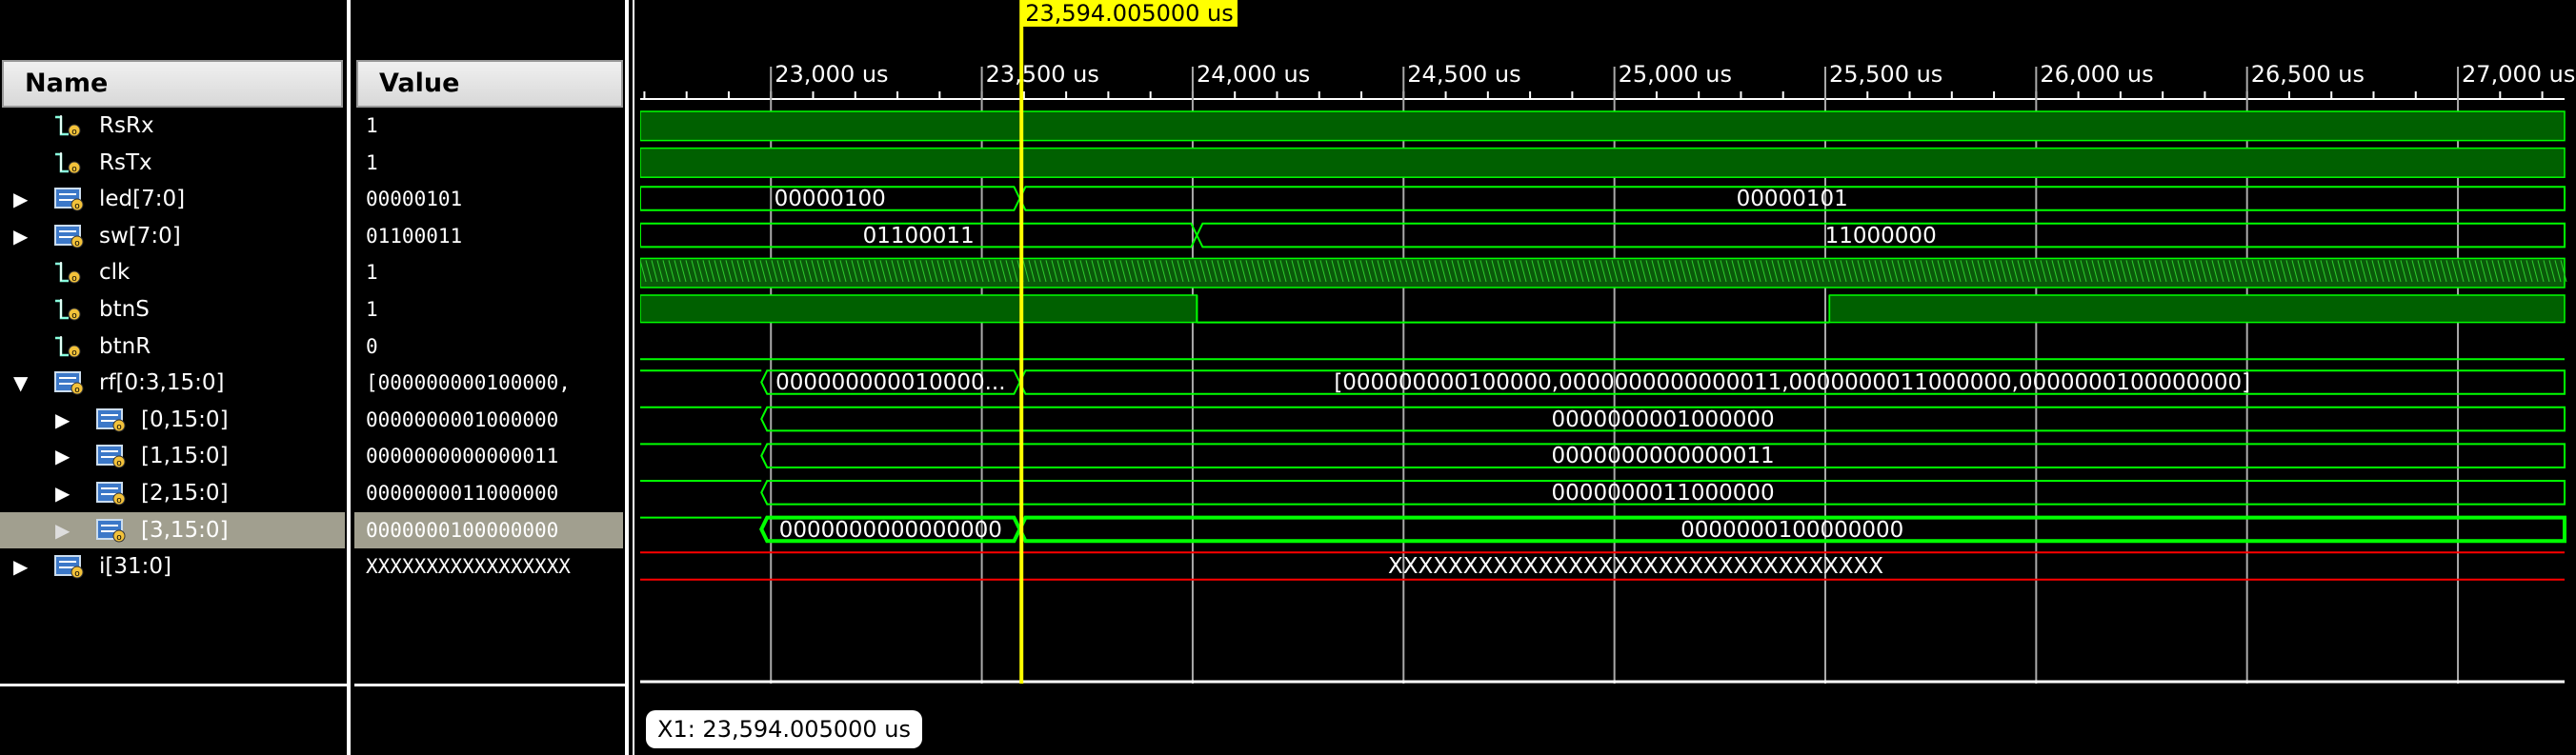 This screenshot has width=2576, height=755. I want to click on ruler-tick-label: 25,000 us, so click(1675, 74).